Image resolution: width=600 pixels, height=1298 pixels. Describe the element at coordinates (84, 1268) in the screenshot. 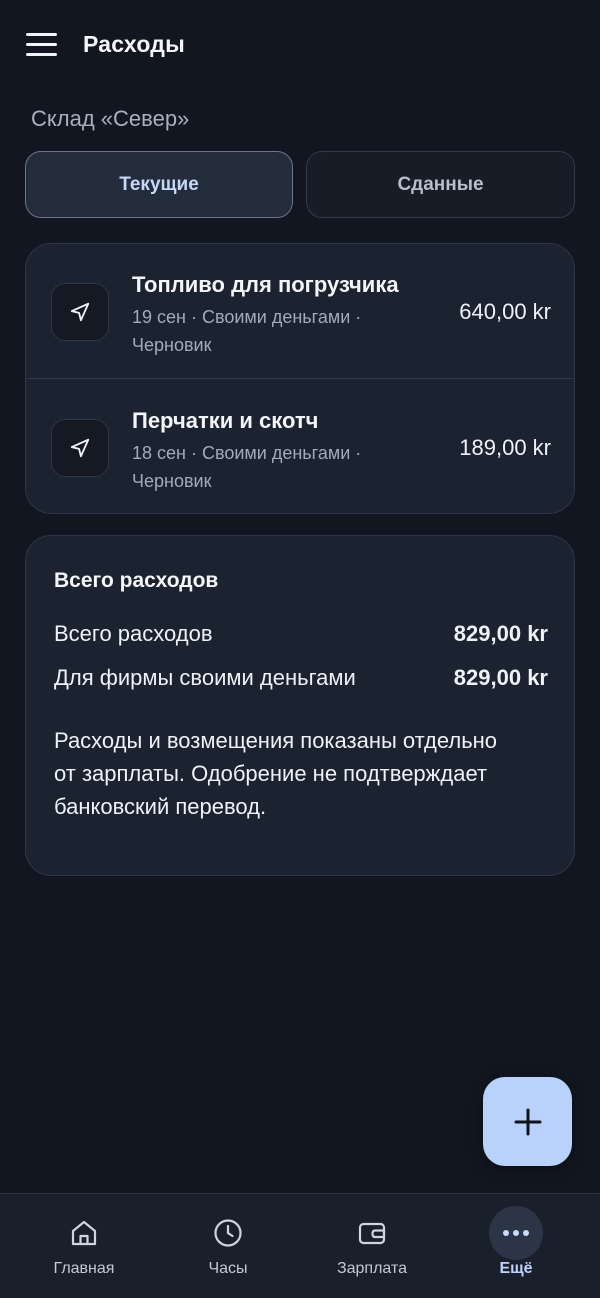

I see `nav-label: Главная` at that location.